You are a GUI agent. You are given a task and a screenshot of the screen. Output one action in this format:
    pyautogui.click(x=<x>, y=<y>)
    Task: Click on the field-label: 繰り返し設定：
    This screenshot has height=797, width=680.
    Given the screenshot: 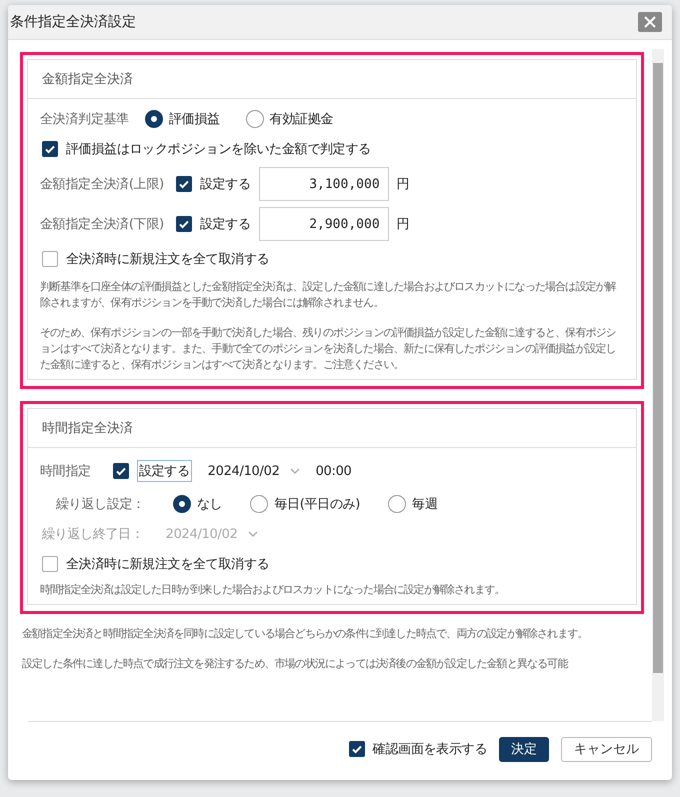 What is the action you would take?
    pyautogui.click(x=100, y=504)
    